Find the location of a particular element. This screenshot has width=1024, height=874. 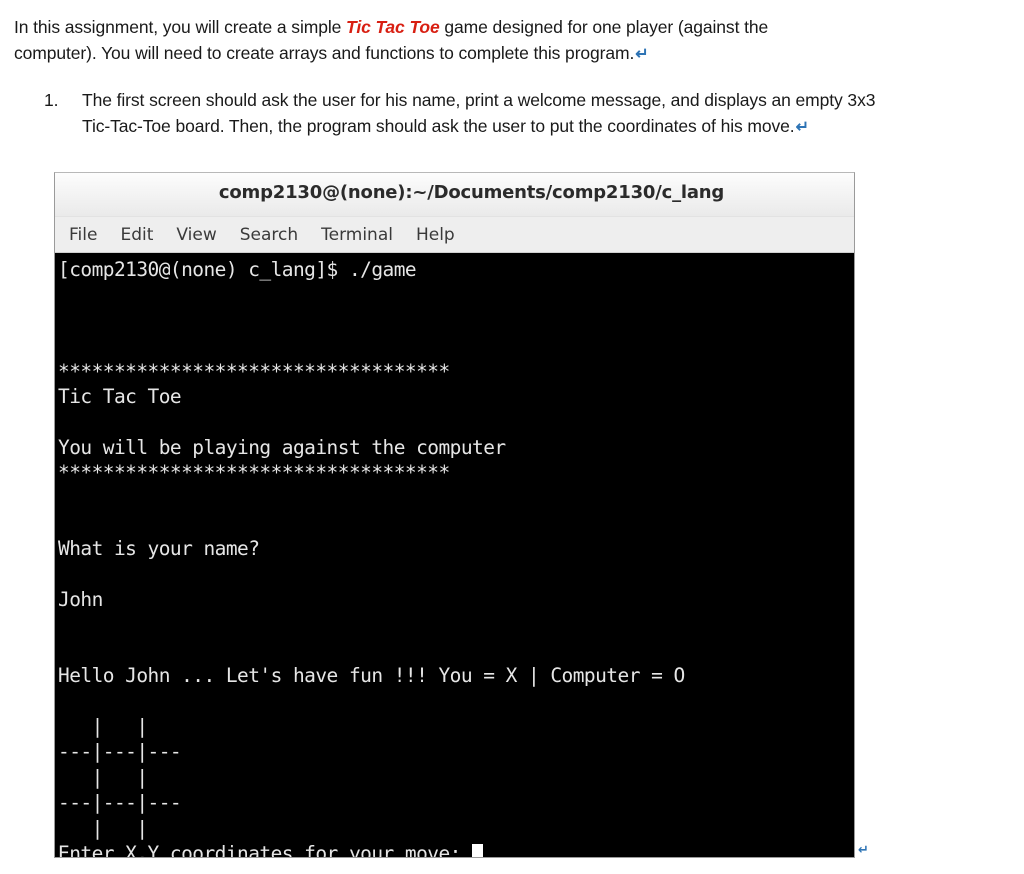

menu-item-view: View is located at coordinates (196, 235).